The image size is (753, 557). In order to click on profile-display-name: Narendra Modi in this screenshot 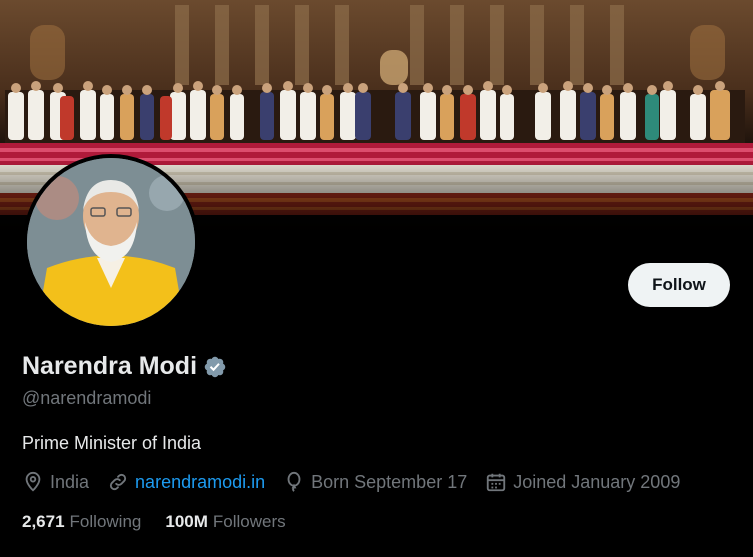, I will do `click(110, 366)`.